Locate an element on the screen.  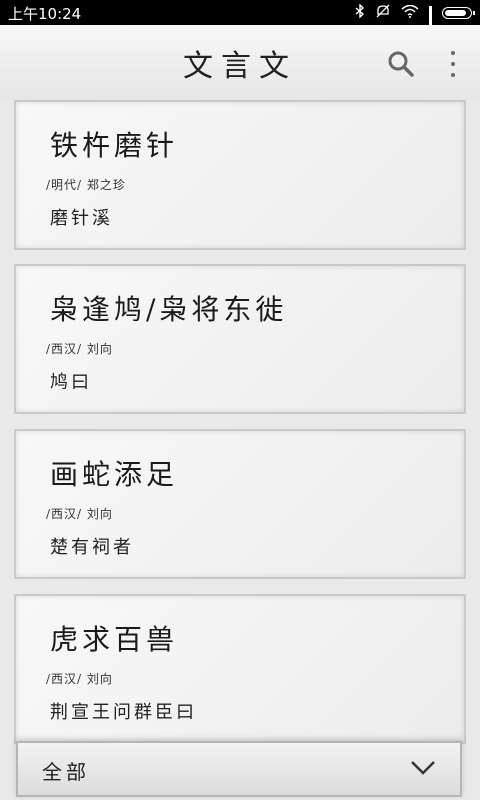
search-button is located at coordinates (401, 64).